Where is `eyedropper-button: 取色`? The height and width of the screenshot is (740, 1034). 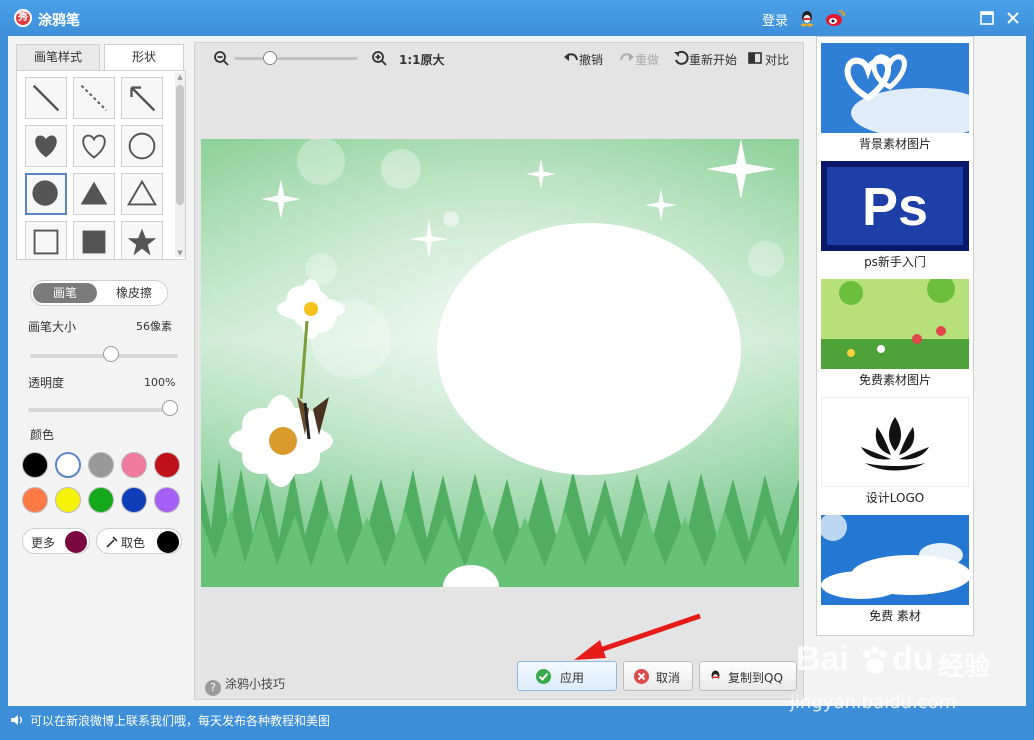 eyedropper-button: 取色 is located at coordinates (139, 541).